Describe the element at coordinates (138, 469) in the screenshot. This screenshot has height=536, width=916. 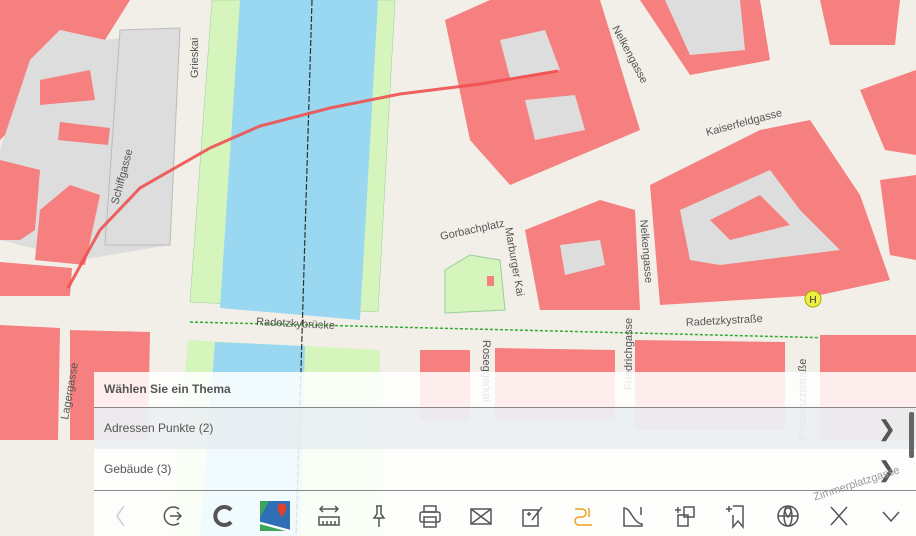
I see `theme-item-label: Gebäude (3)` at that location.